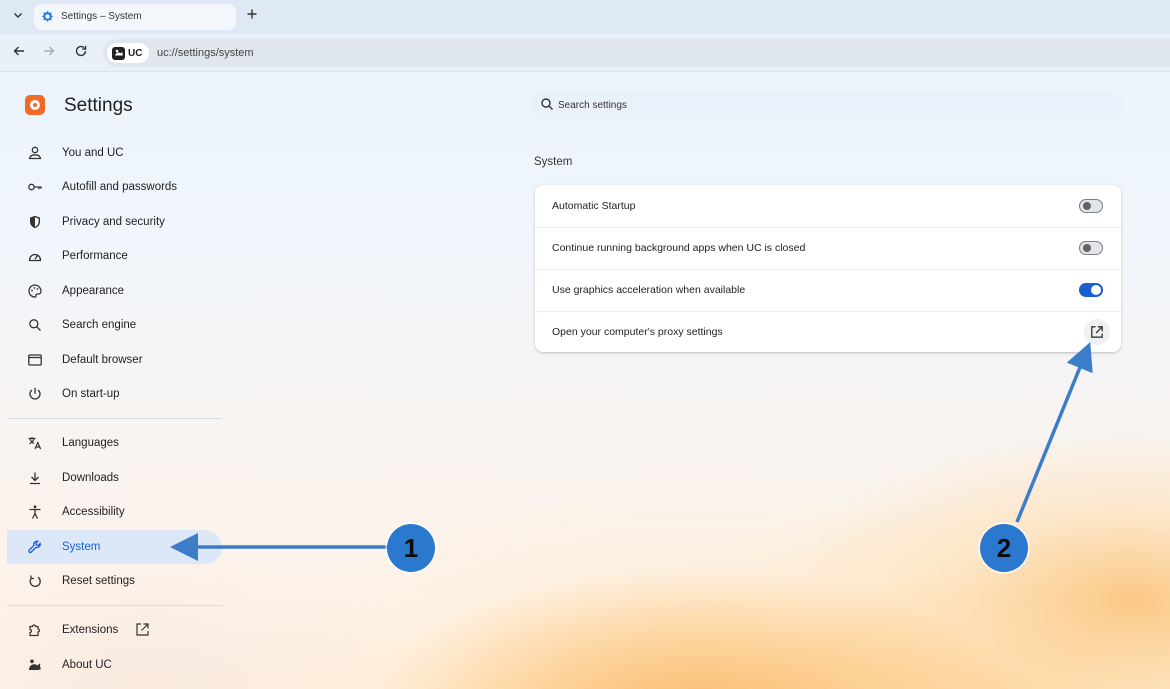  What do you see at coordinates (411, 548) in the screenshot?
I see `annotation-badge-1: 1` at bounding box center [411, 548].